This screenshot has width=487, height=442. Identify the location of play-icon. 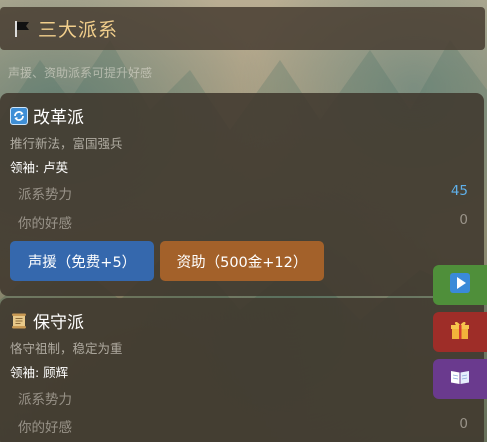
(460, 285).